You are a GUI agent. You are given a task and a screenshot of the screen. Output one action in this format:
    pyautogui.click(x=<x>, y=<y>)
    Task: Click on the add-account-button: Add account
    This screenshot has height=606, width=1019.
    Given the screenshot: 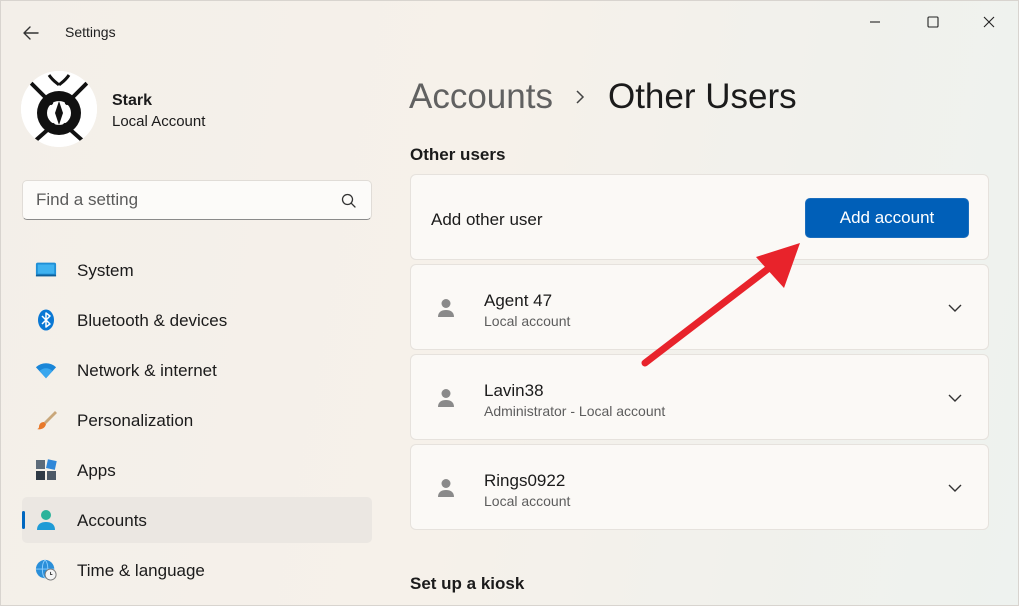 What is the action you would take?
    pyautogui.click(x=887, y=218)
    